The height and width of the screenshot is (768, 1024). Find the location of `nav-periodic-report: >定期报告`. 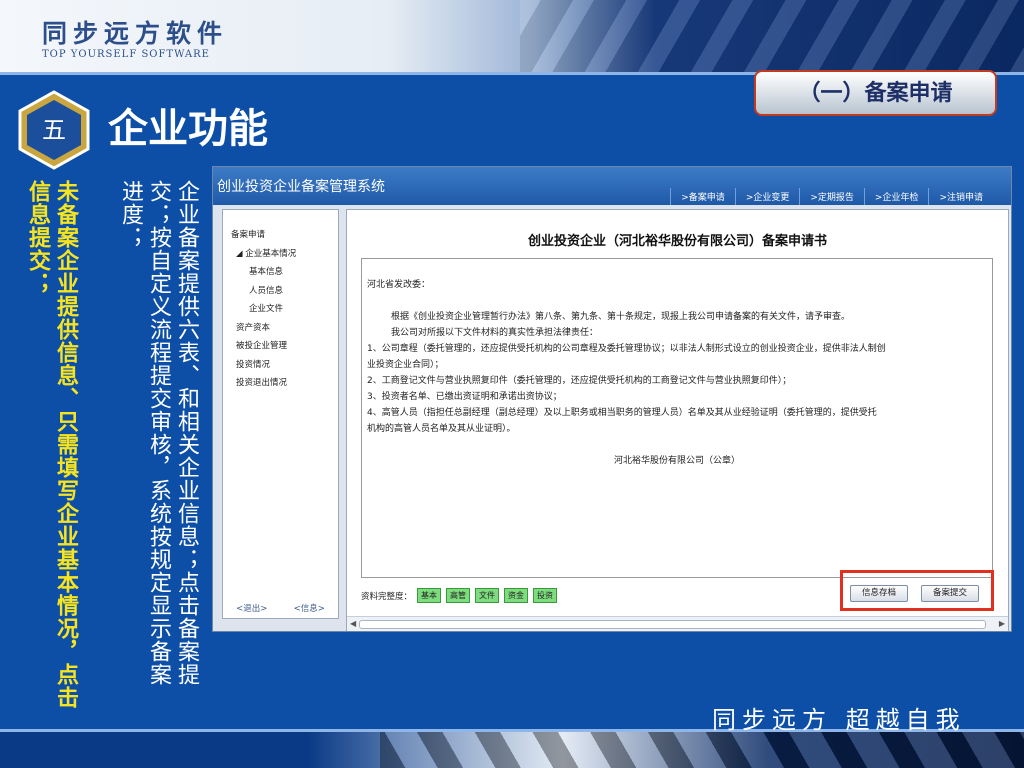

nav-periodic-report: >定期报告 is located at coordinates (831, 196).